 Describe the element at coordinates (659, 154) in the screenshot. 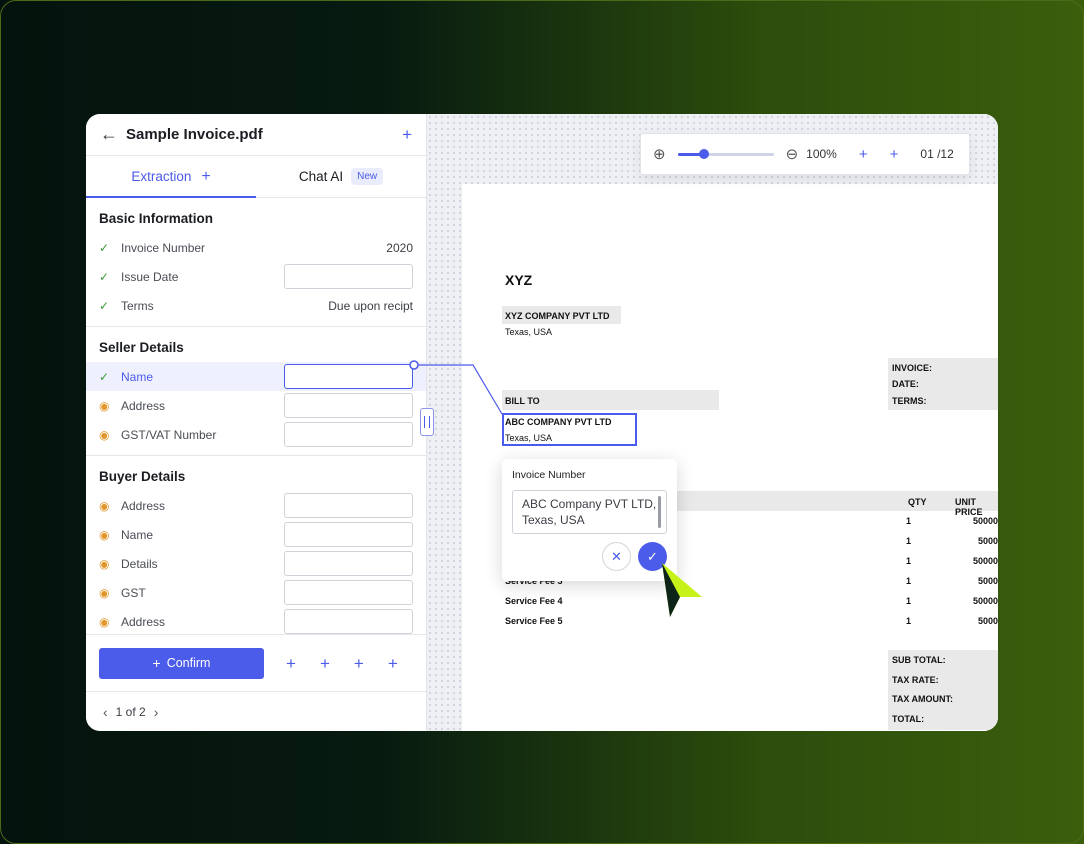

I see `zoom-in-icon: ⊕` at that location.